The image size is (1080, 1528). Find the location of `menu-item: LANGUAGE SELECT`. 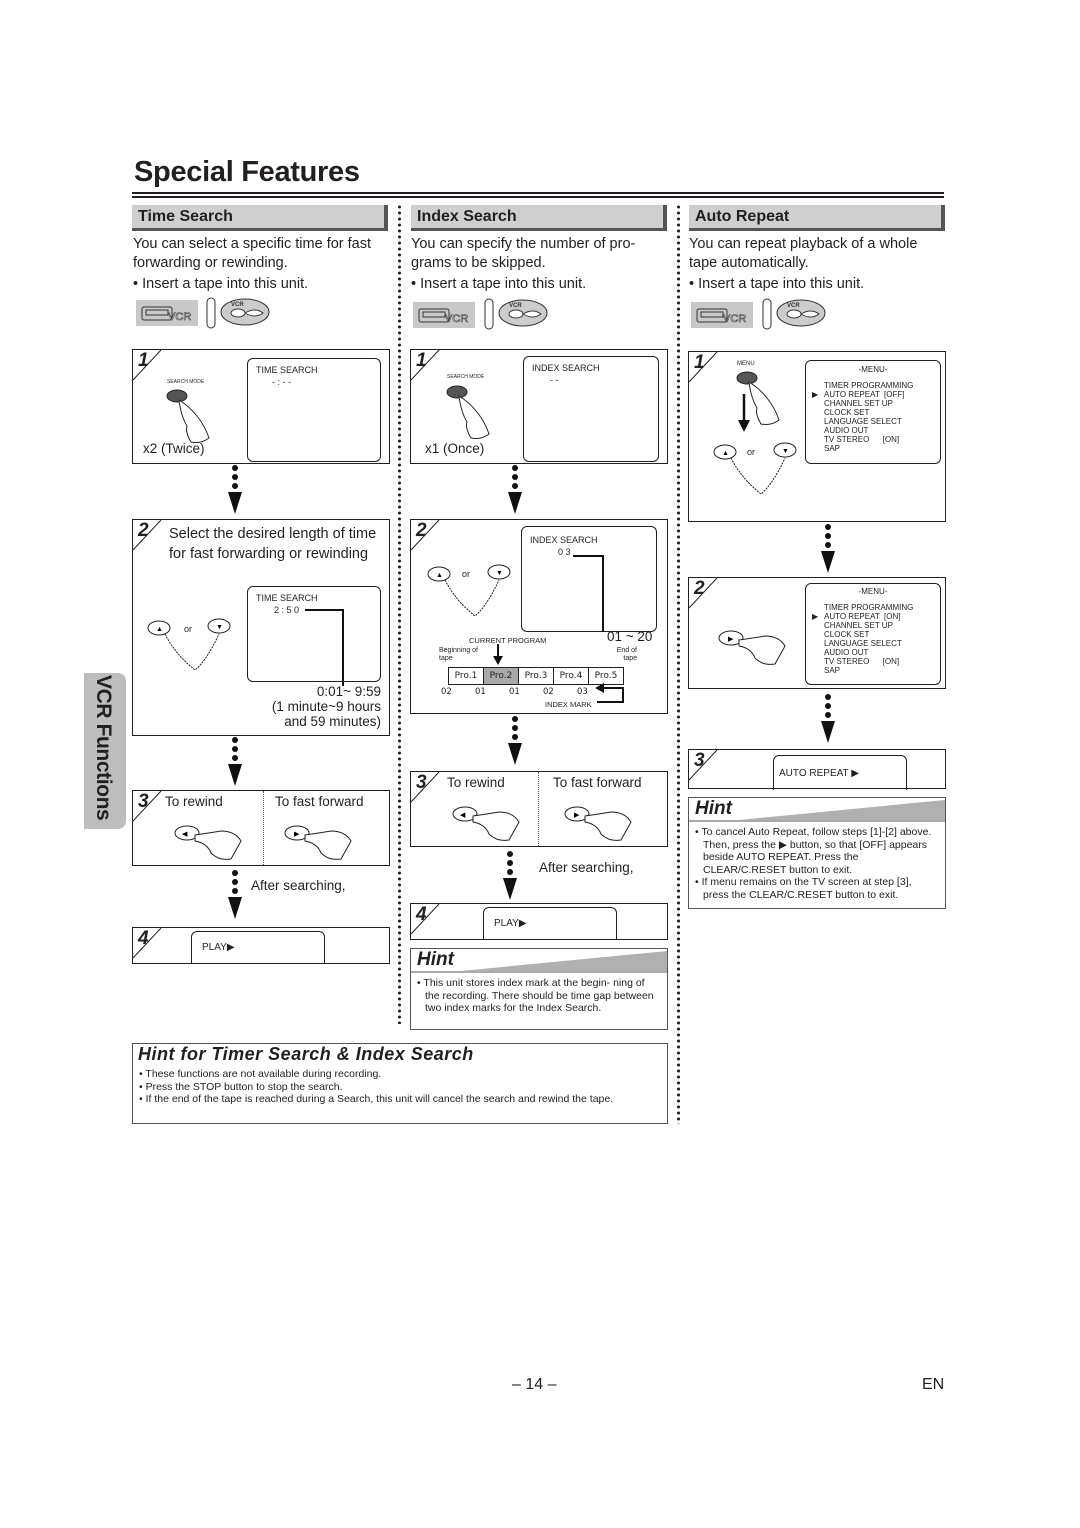

menu-item: LANGUAGE SELECT is located at coordinates (862, 643).